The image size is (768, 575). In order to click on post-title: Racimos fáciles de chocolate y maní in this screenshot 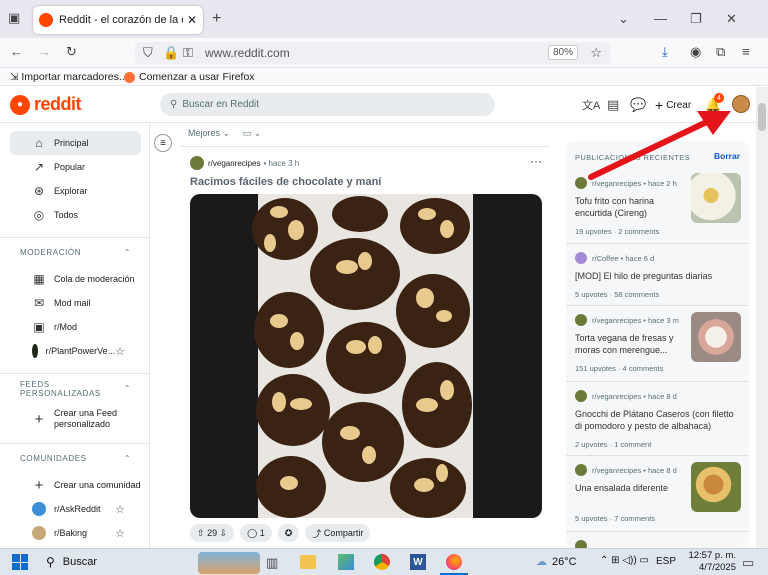, I will do `click(285, 182)`.